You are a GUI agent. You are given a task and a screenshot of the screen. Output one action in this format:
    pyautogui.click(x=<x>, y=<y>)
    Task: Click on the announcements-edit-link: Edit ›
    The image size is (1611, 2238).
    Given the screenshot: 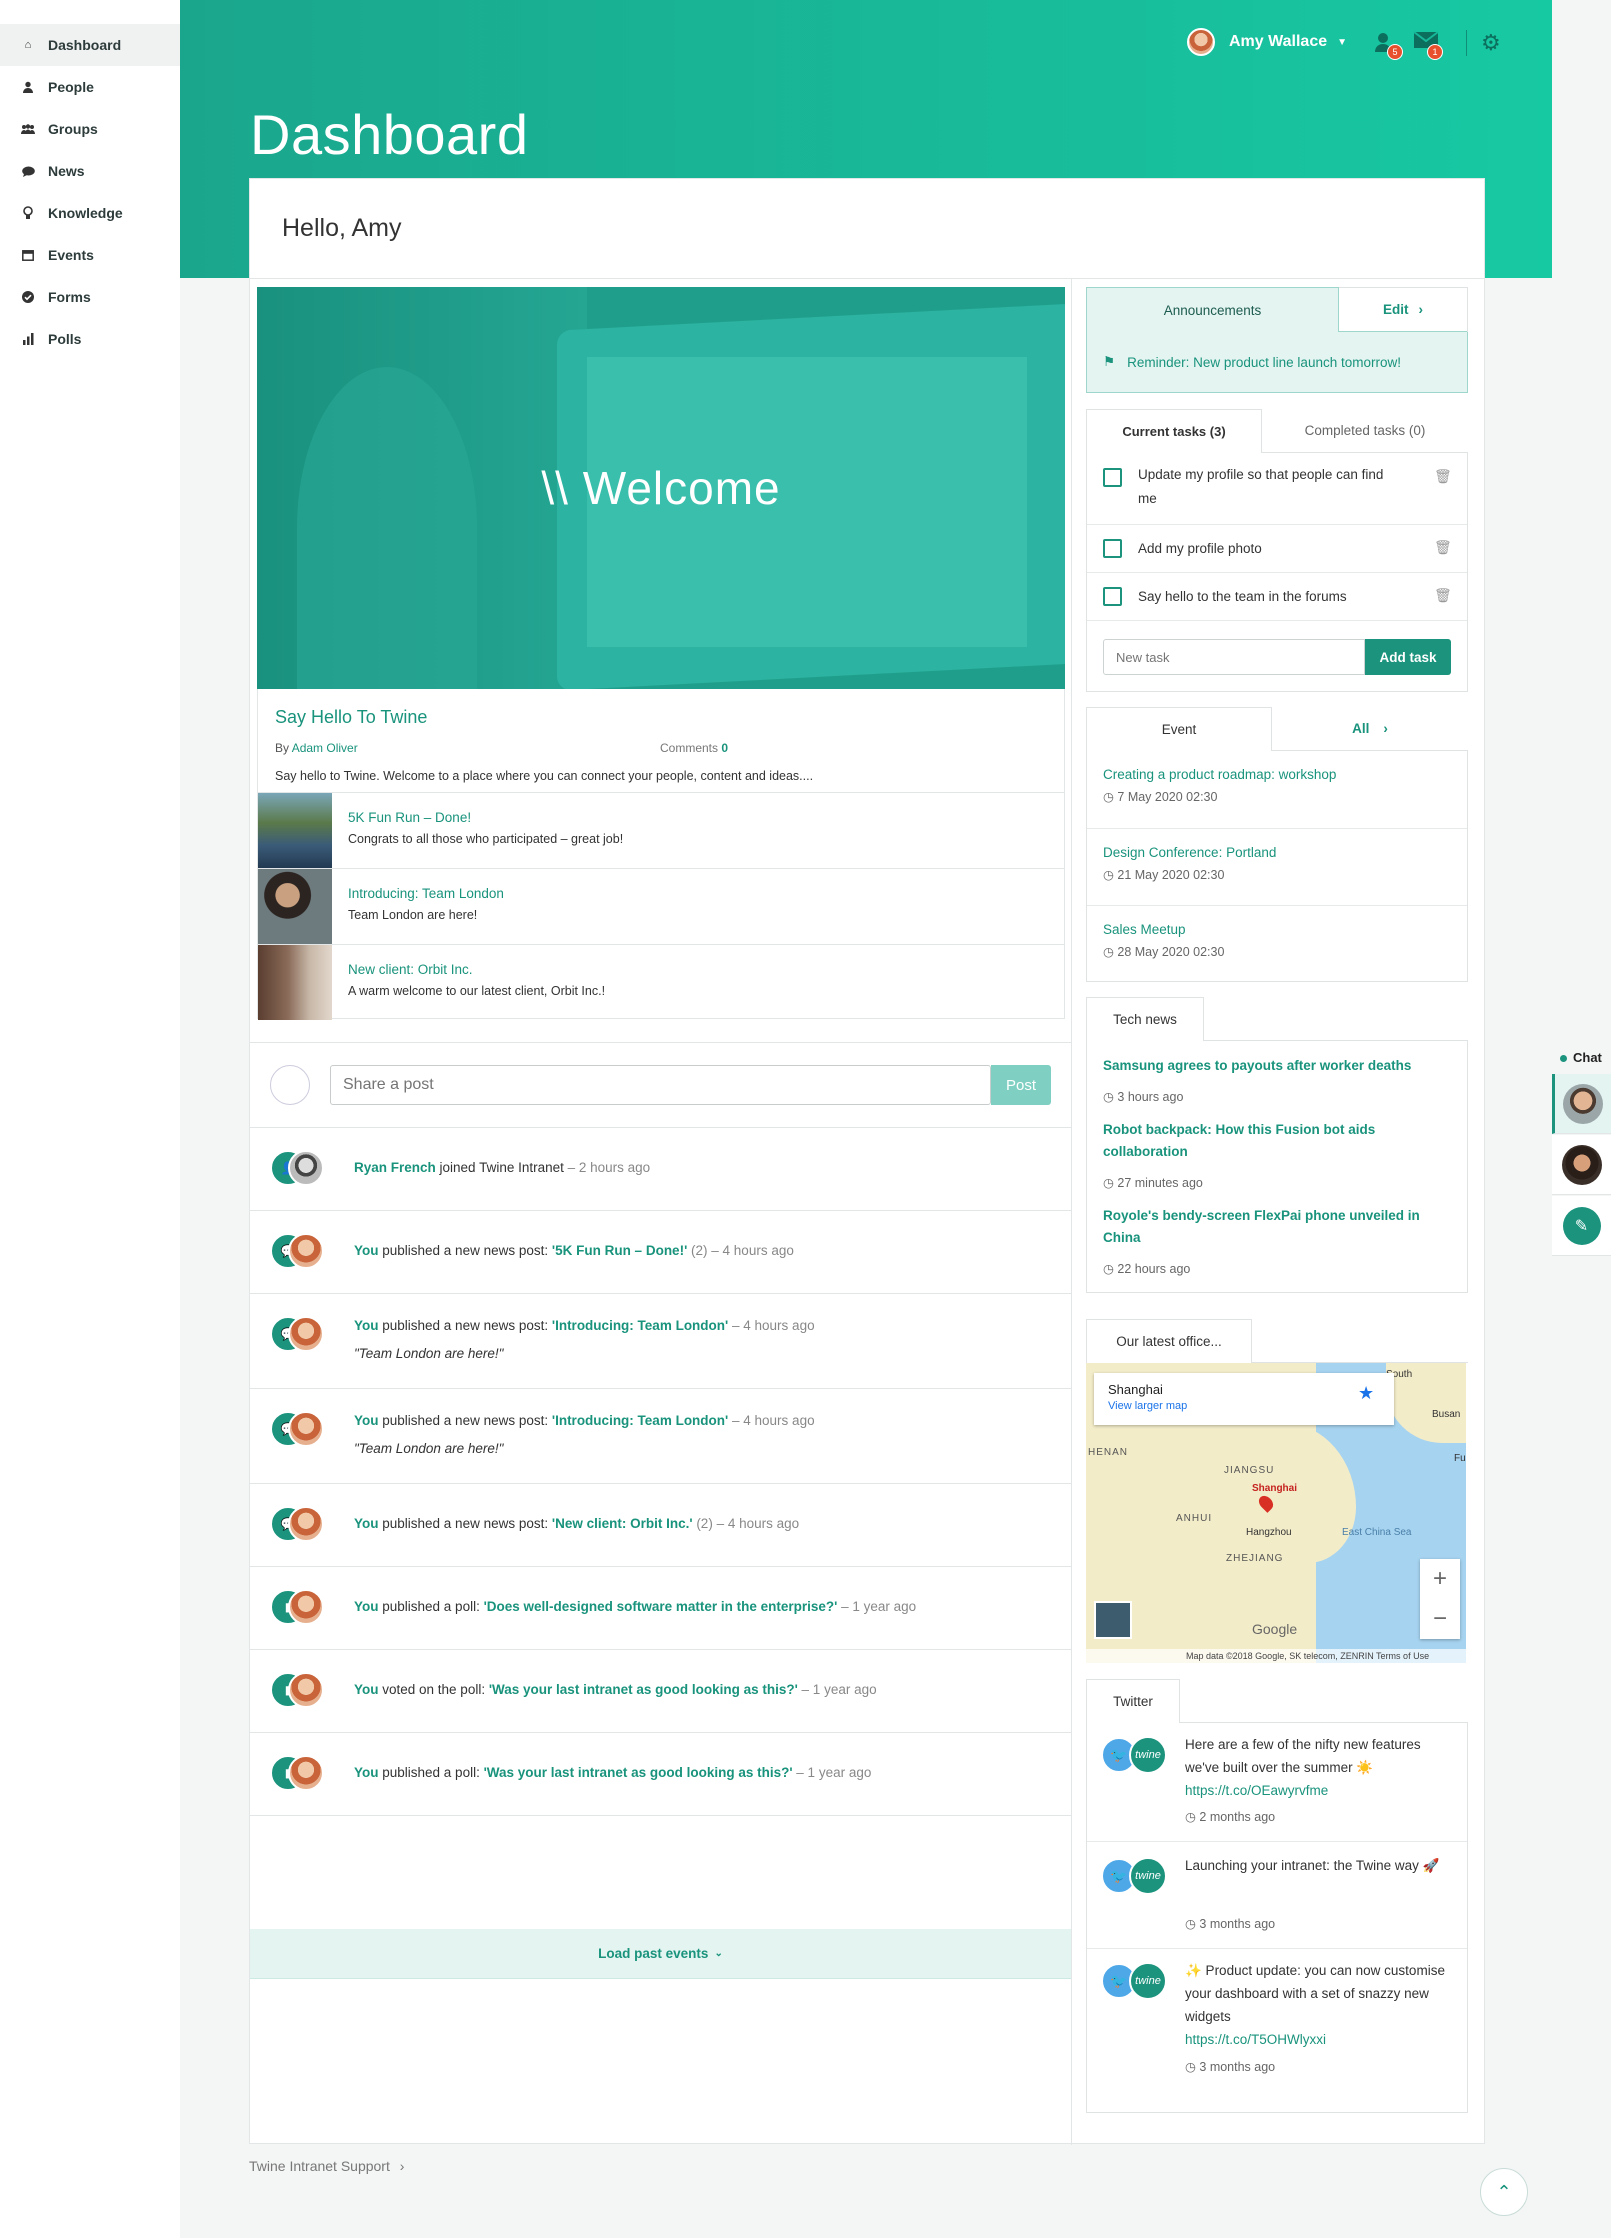 What is the action you would take?
    pyautogui.click(x=1403, y=310)
    